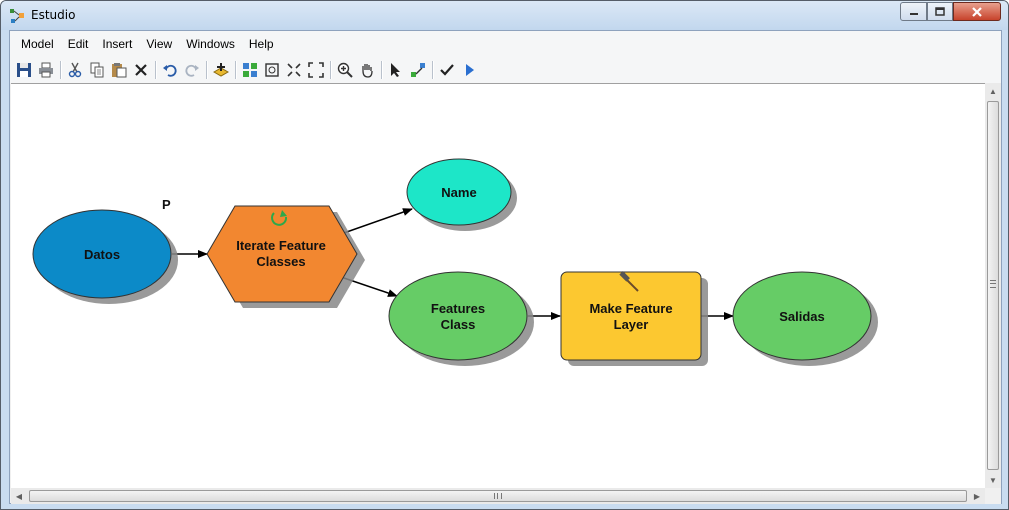 This screenshot has height=510, width=1009. Describe the element at coordinates (505, 44) in the screenshot. I see `menu-bar: Model Edit Insert View Windows Help` at that location.